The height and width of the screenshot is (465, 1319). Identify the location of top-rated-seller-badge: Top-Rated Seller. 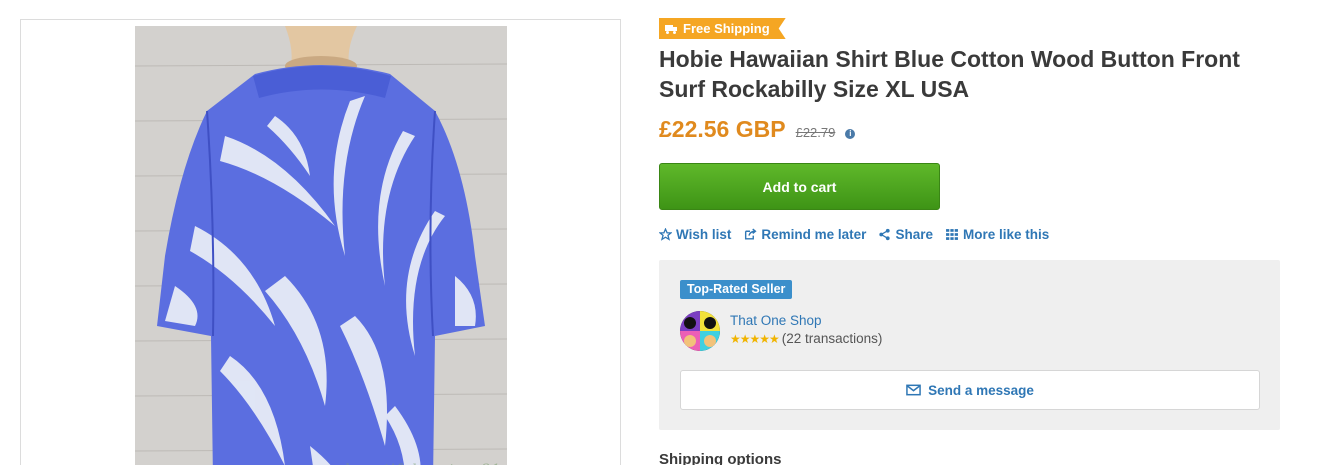
(736, 289).